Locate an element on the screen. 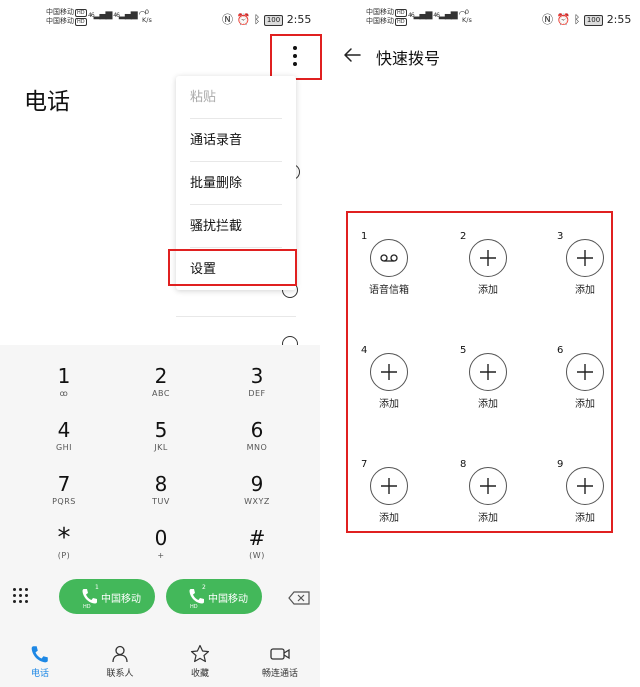 The height and width of the screenshot is (687, 640). menu-item-batch-delete: 批量删除 is located at coordinates (236, 183).